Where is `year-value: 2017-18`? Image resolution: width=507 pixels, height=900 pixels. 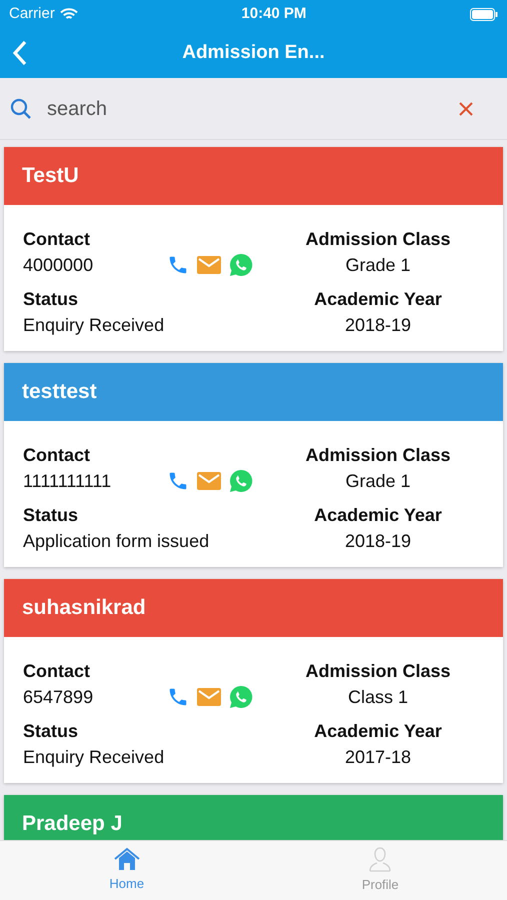
year-value: 2017-18 is located at coordinates (378, 757).